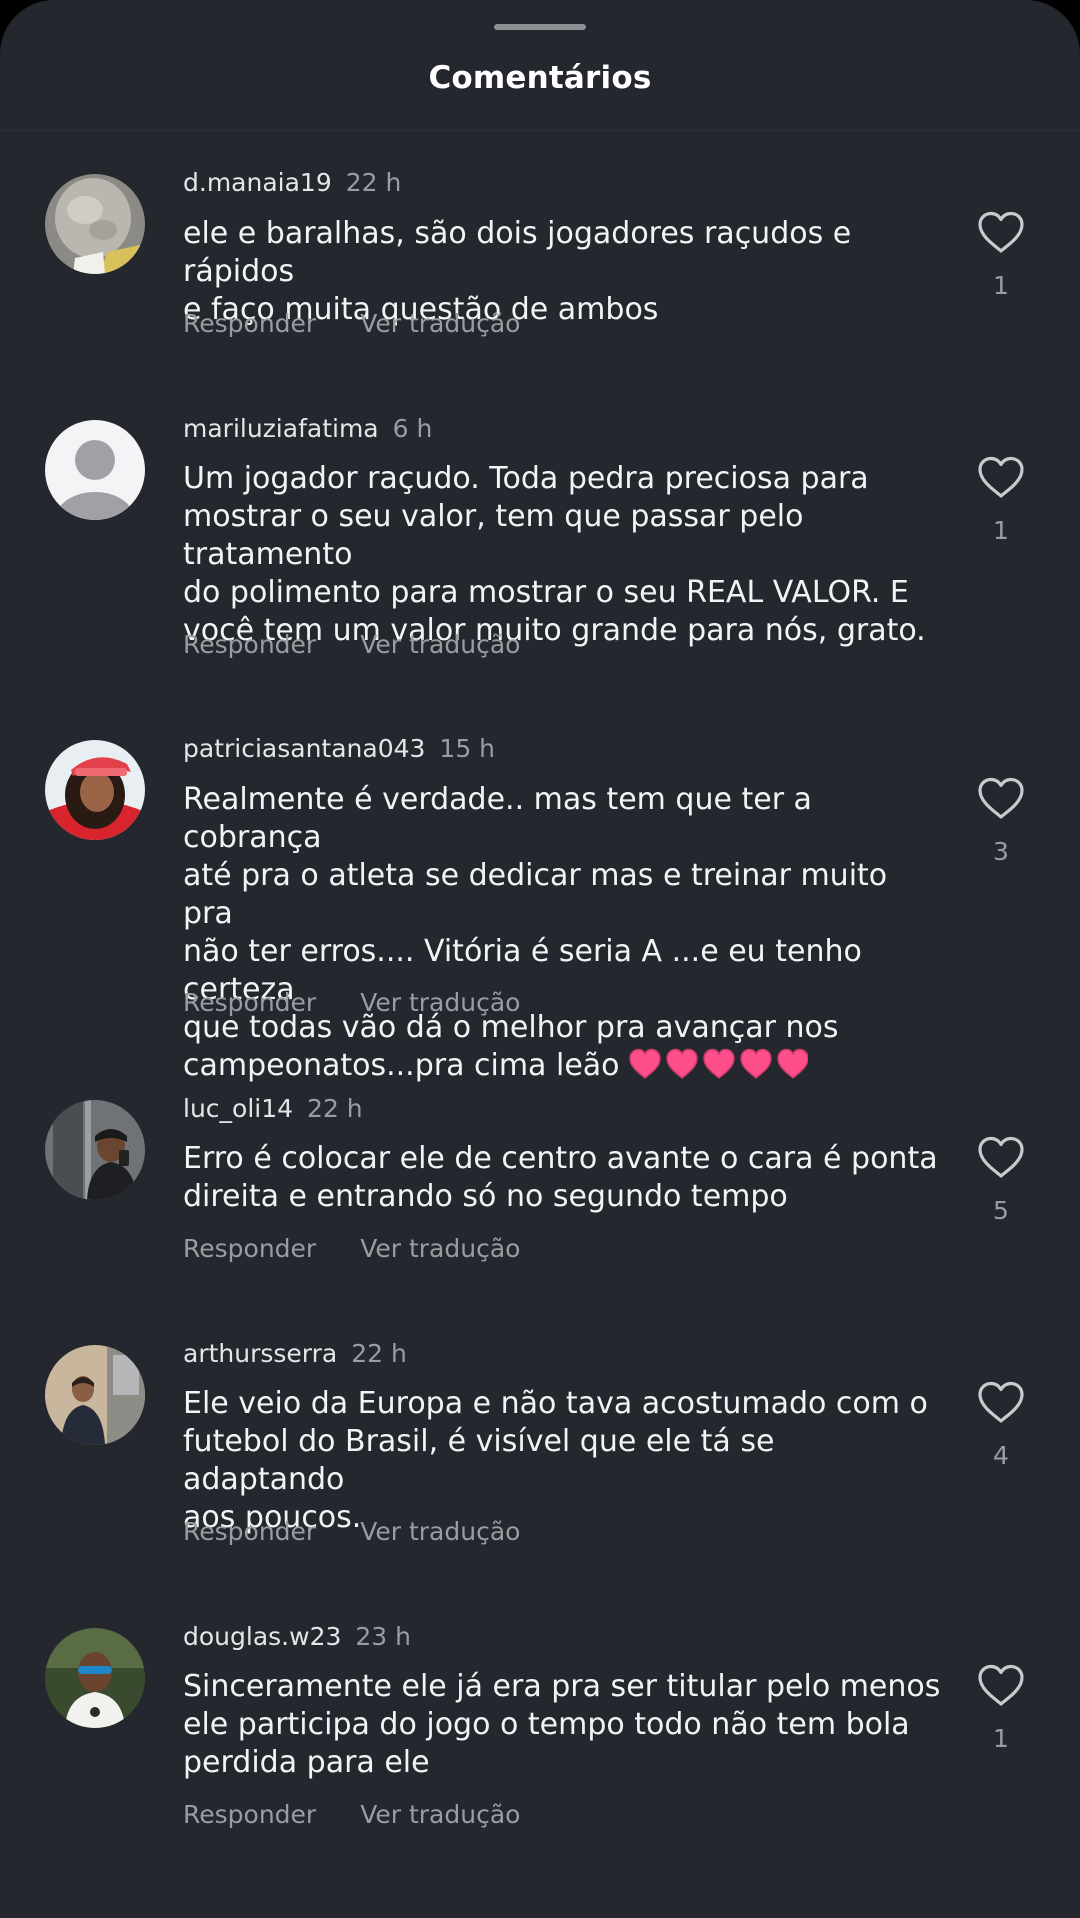 The height and width of the screenshot is (1918, 1080). Describe the element at coordinates (540, 78) in the screenshot. I see `sheet-title: Comentários` at that location.